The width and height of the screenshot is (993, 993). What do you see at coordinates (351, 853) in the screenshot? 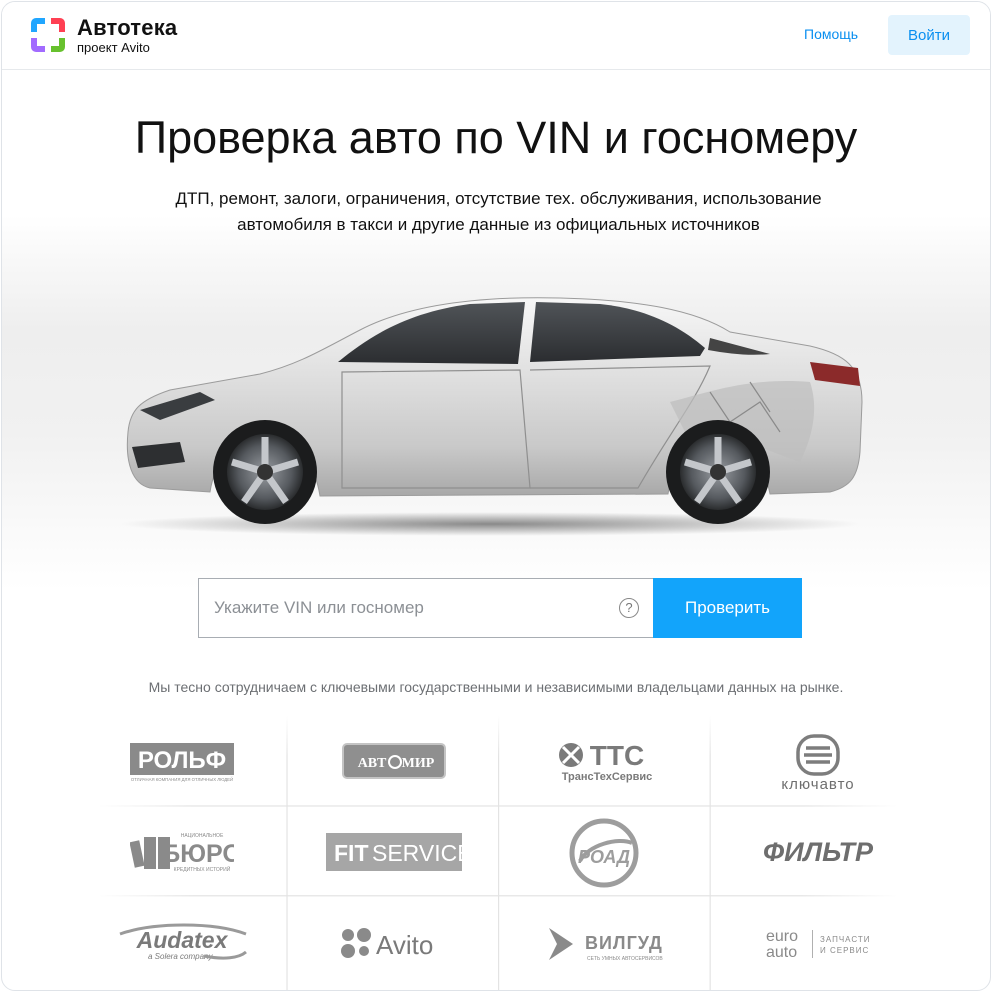
I see `fitservice-name-a: FIT` at bounding box center [351, 853].